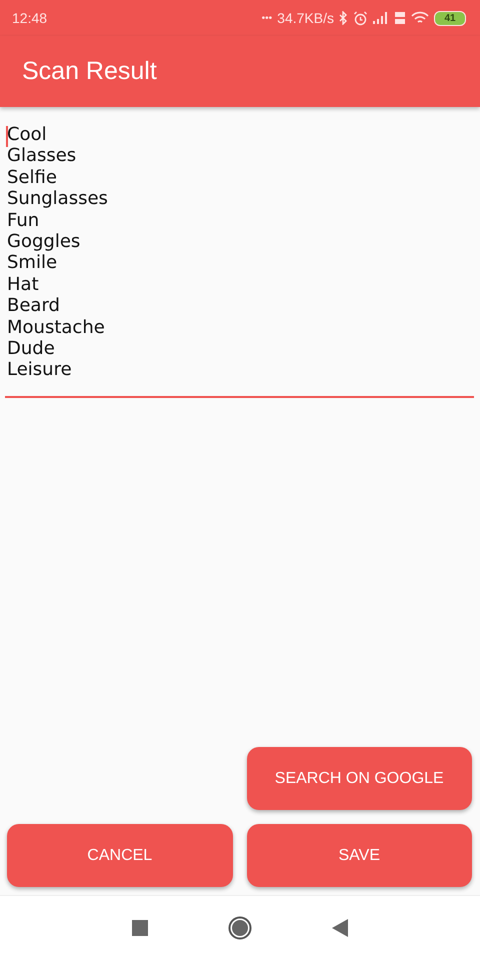  Describe the element at coordinates (359, 778) in the screenshot. I see `action-button: SEARCH ON GOOGLE` at that location.